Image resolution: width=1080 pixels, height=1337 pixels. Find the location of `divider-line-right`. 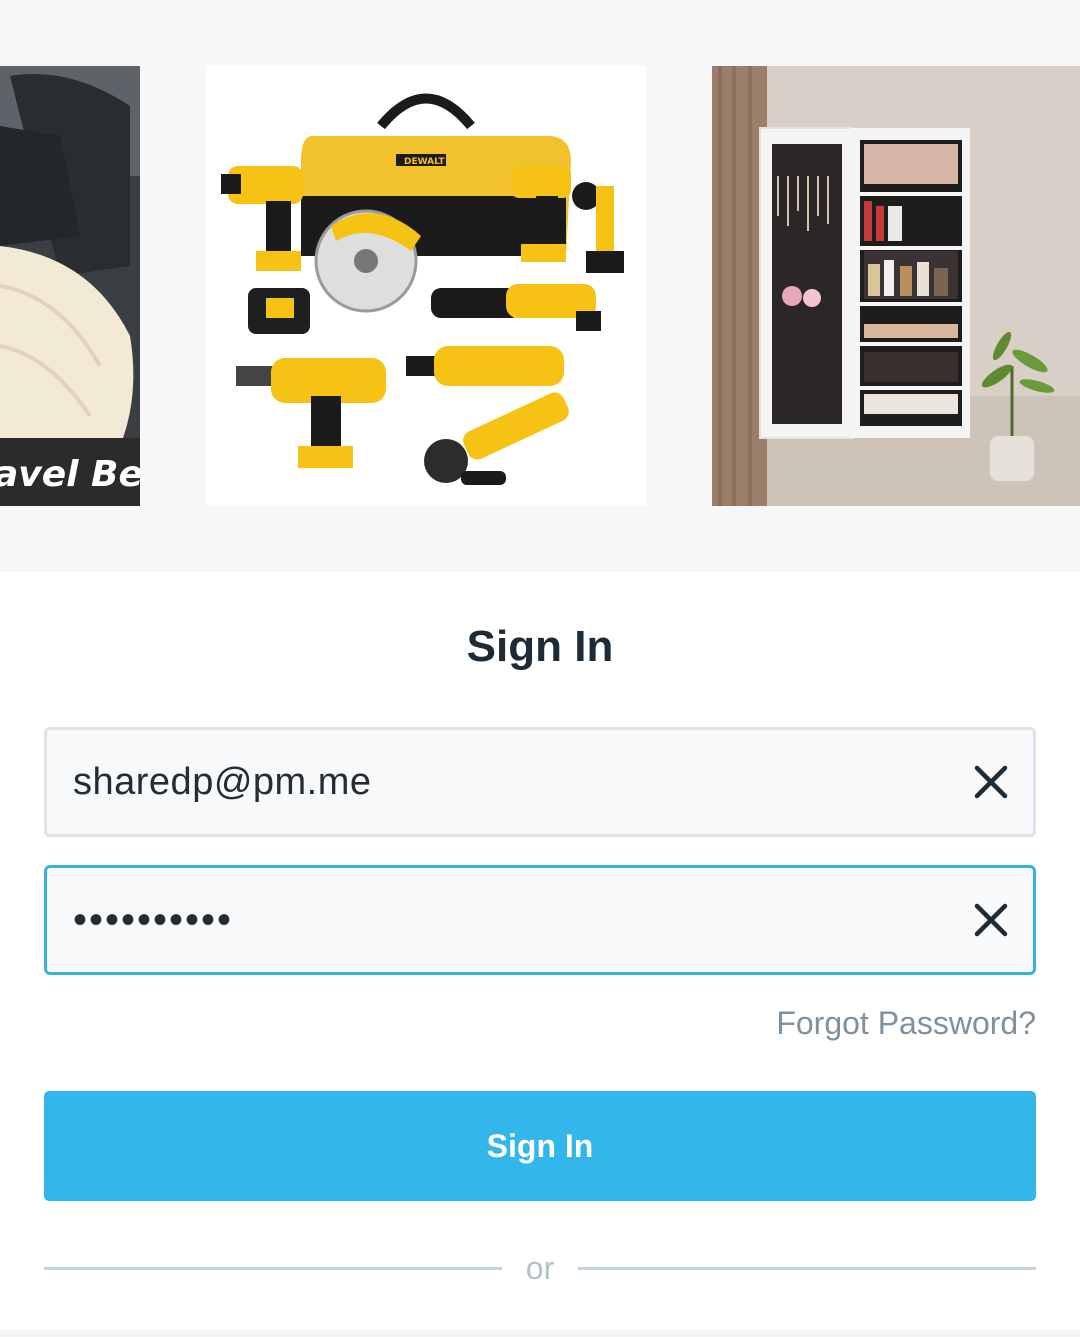

divider-line-right is located at coordinates (807, 1268).